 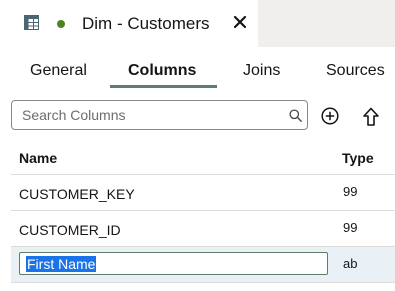 I want to click on table-grid-icon, so click(x=31, y=22).